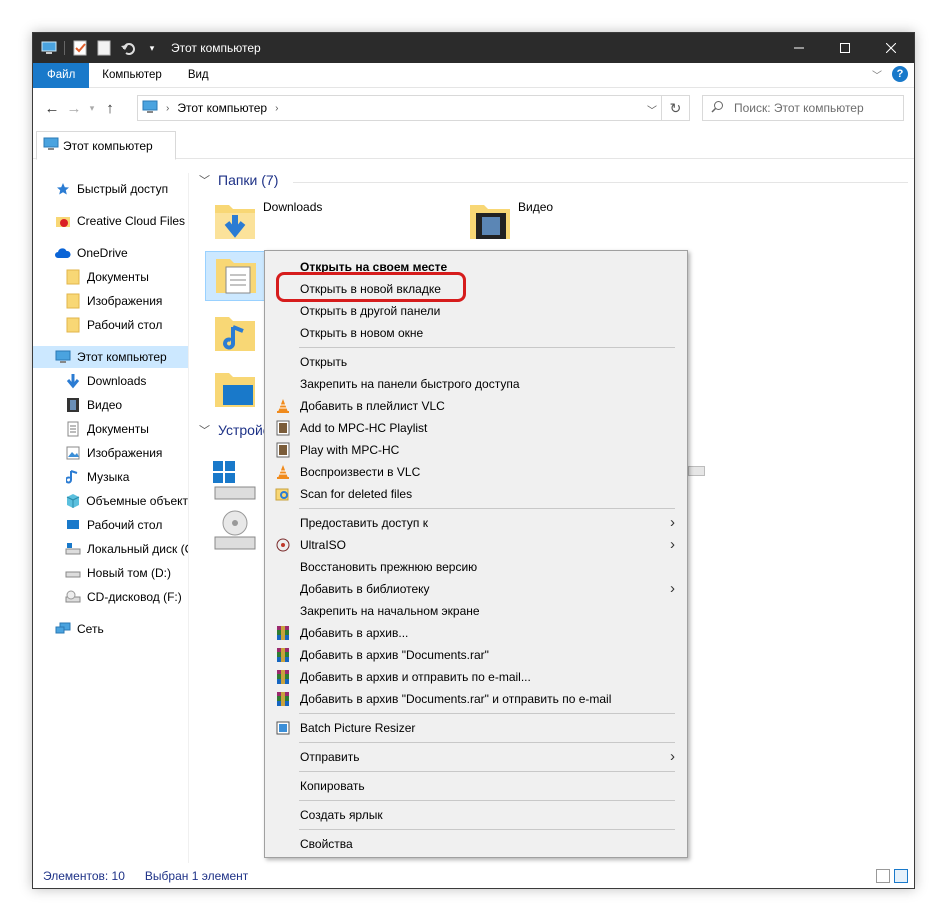 This screenshot has height=921, width=947. What do you see at coordinates (235, 531) in the screenshot?
I see `cd-drive-tile` at bounding box center [235, 531].